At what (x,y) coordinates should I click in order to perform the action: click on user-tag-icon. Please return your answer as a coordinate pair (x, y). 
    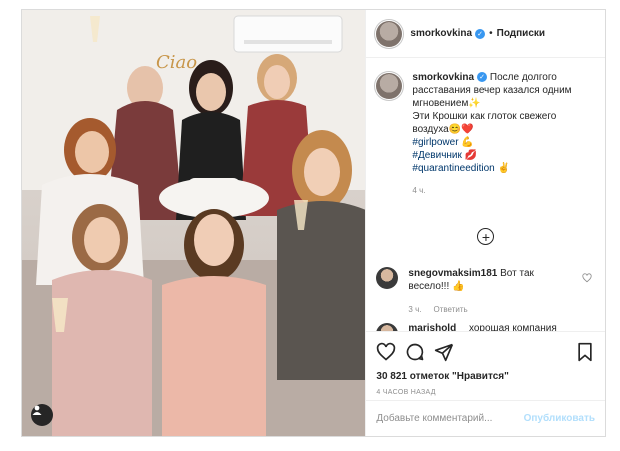
    Looking at the image, I should click on (37, 410).